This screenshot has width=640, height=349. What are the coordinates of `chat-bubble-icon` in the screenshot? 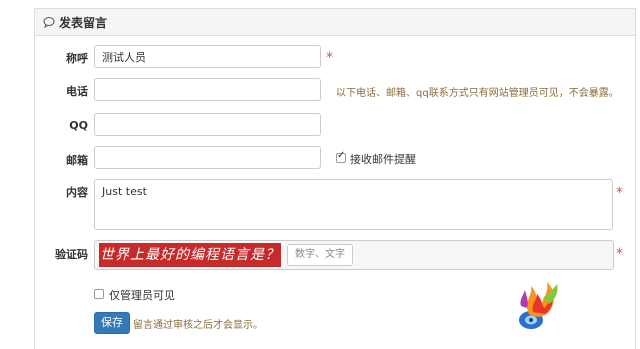 It's located at (49, 22).